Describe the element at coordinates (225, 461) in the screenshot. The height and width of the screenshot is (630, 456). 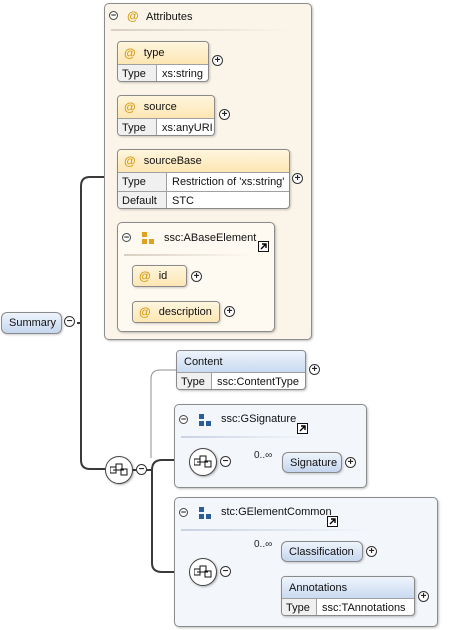
I see `signature-sequence-collapse-button: −` at that location.